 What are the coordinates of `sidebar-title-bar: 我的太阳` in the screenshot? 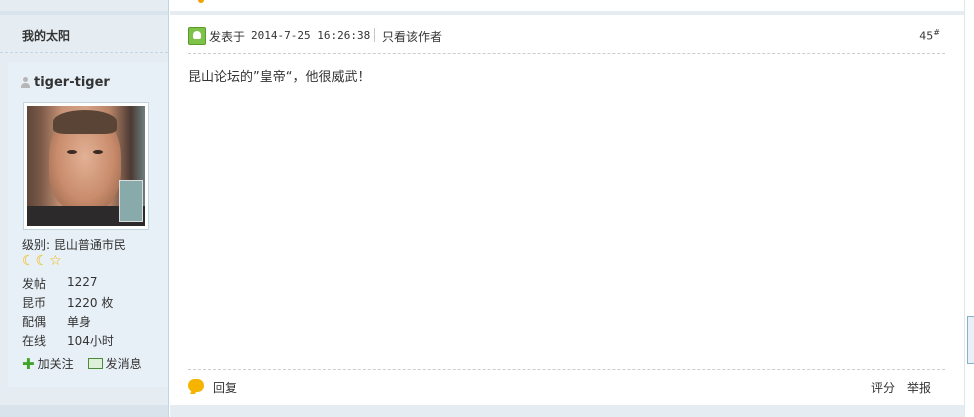 It's located at (84, 34).